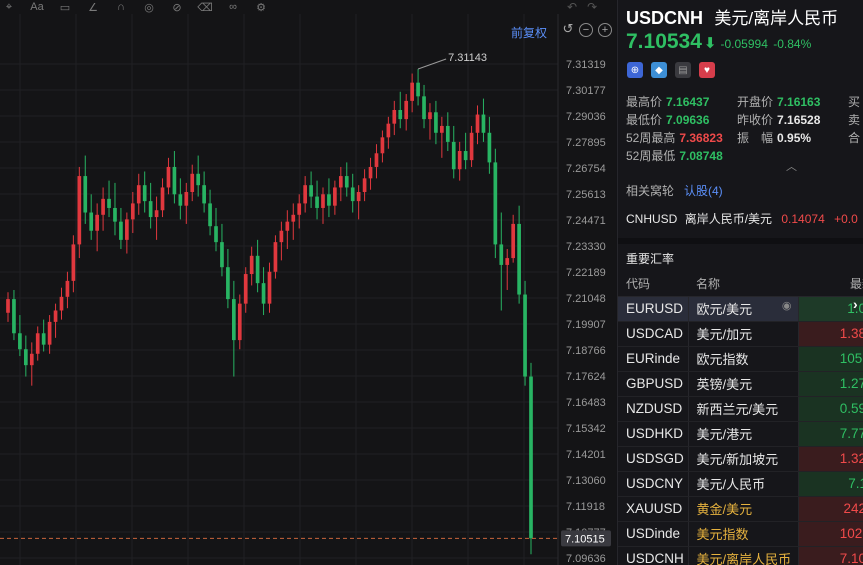 The width and height of the screenshot is (863, 565). I want to click on rate-name-text: 新西兰元/美元, so click(737, 409).